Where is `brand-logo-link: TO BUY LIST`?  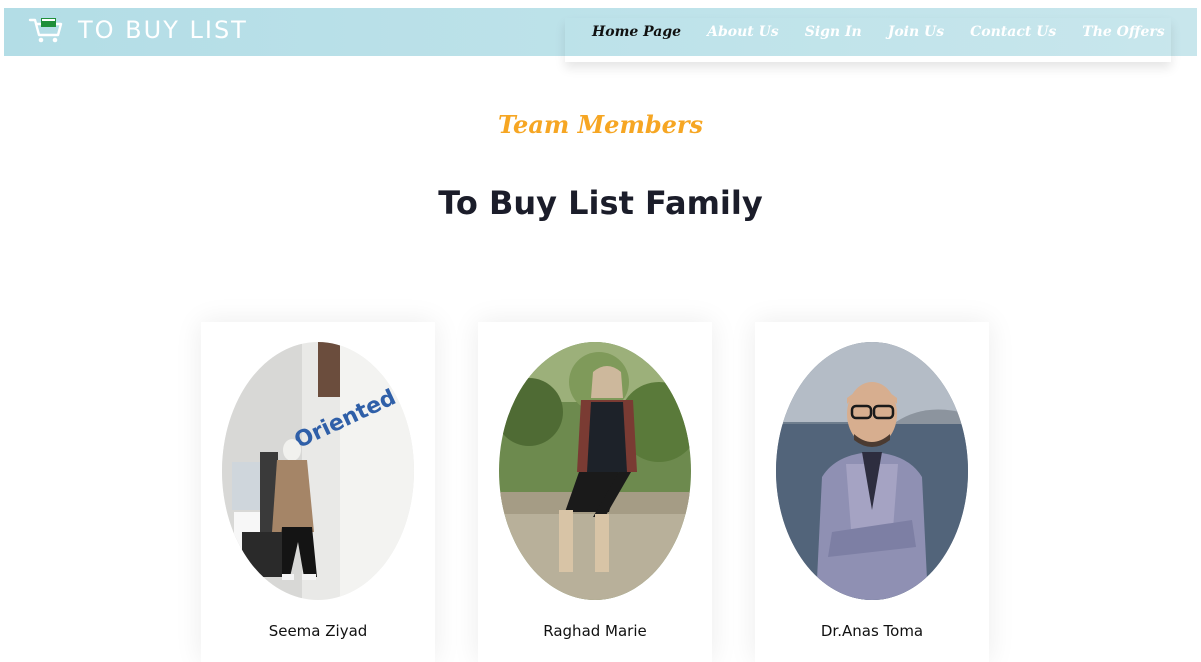
brand-logo-link: TO BUY LIST is located at coordinates (138, 30).